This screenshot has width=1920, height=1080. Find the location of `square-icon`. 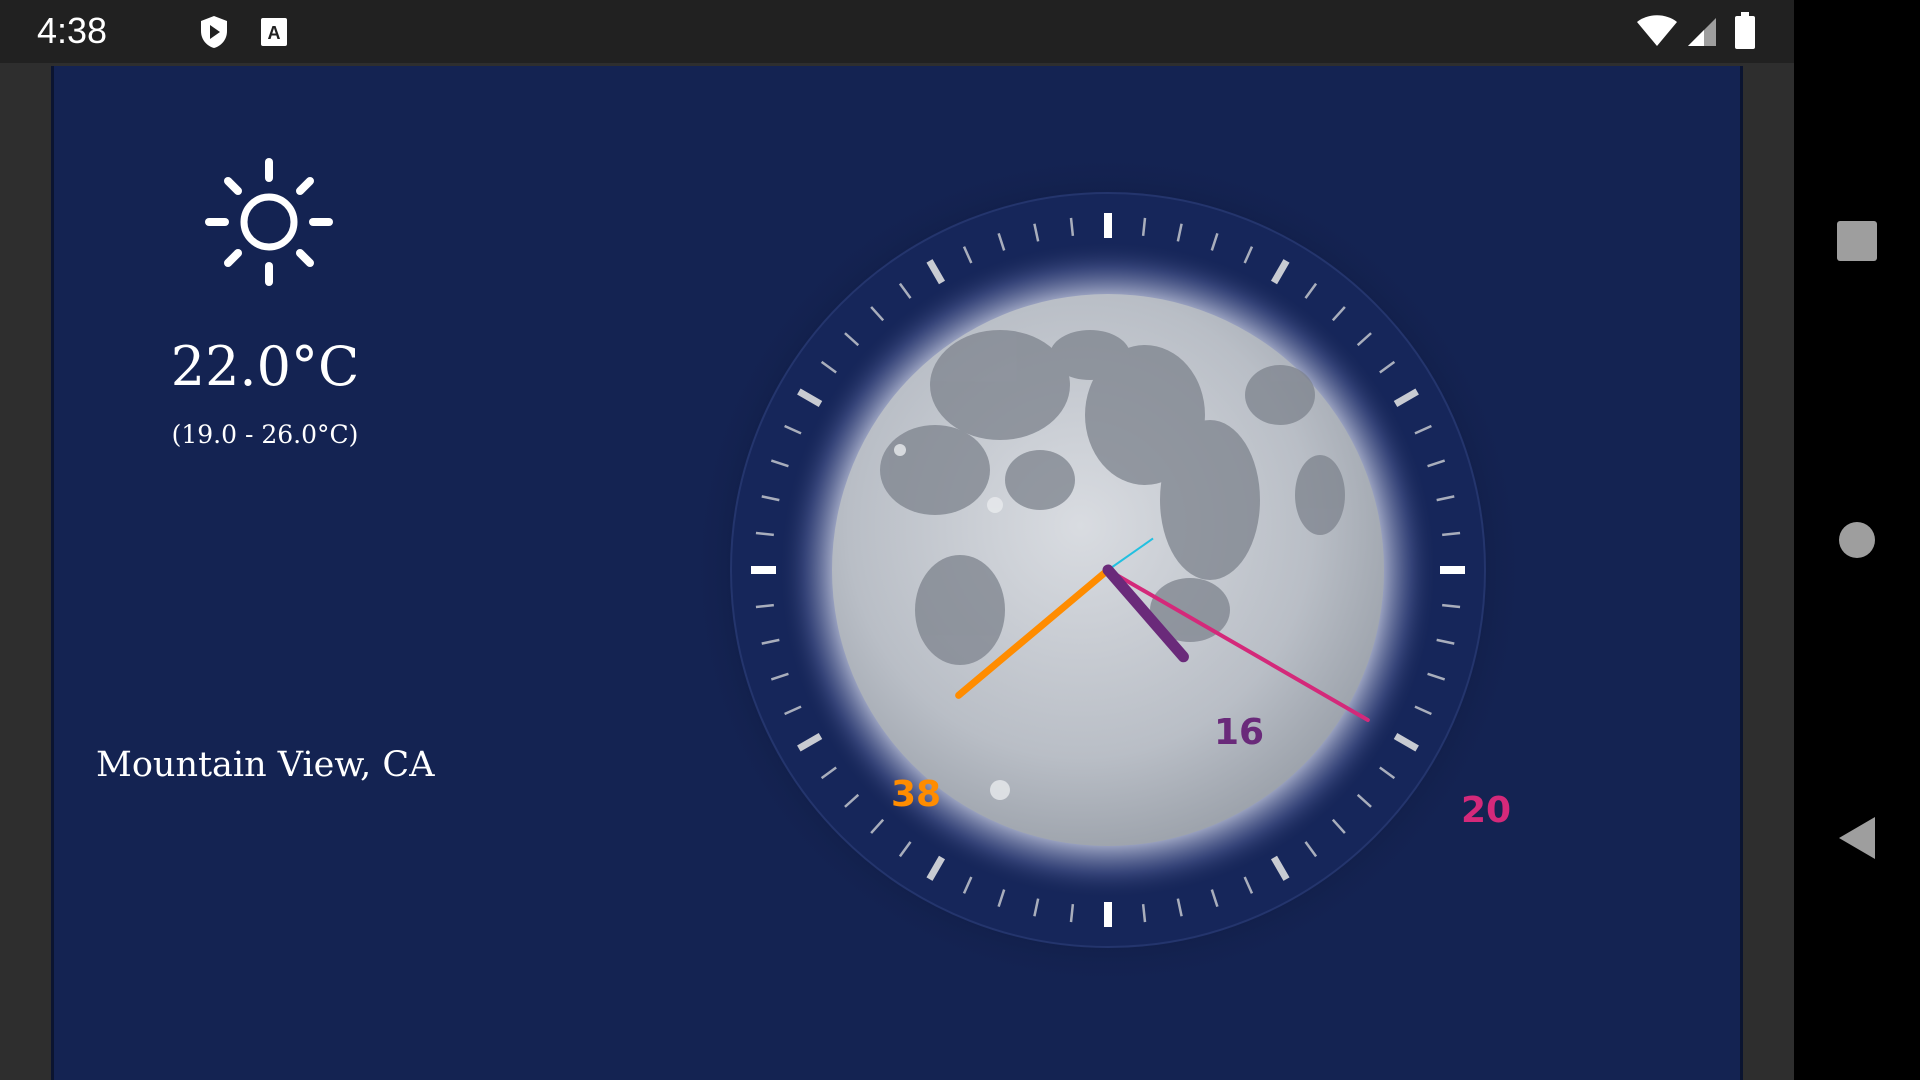

square-icon is located at coordinates (1857, 241).